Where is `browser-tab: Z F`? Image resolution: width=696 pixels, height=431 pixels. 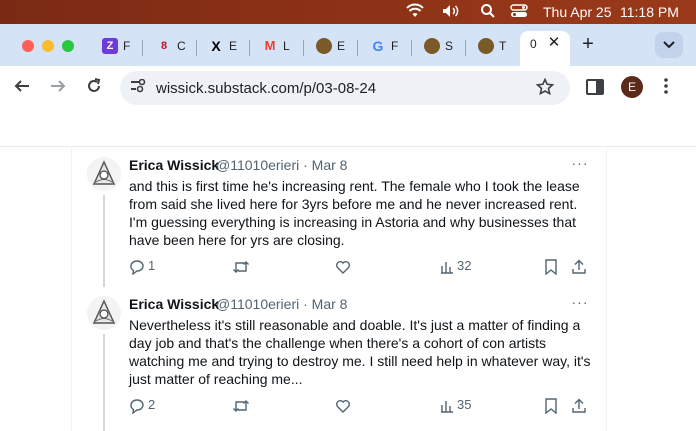
browser-tab: Z F is located at coordinates (118, 47).